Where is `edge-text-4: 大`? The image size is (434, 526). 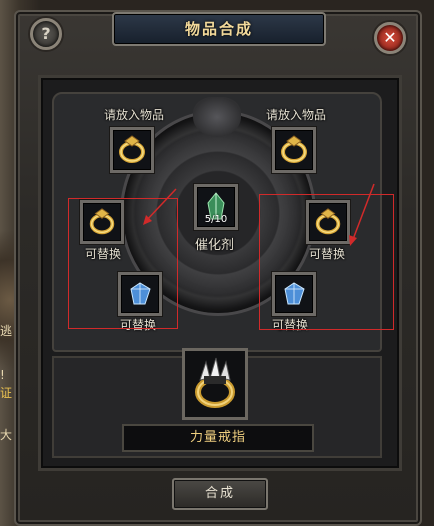 edge-text-4: 大 is located at coordinates (6, 435).